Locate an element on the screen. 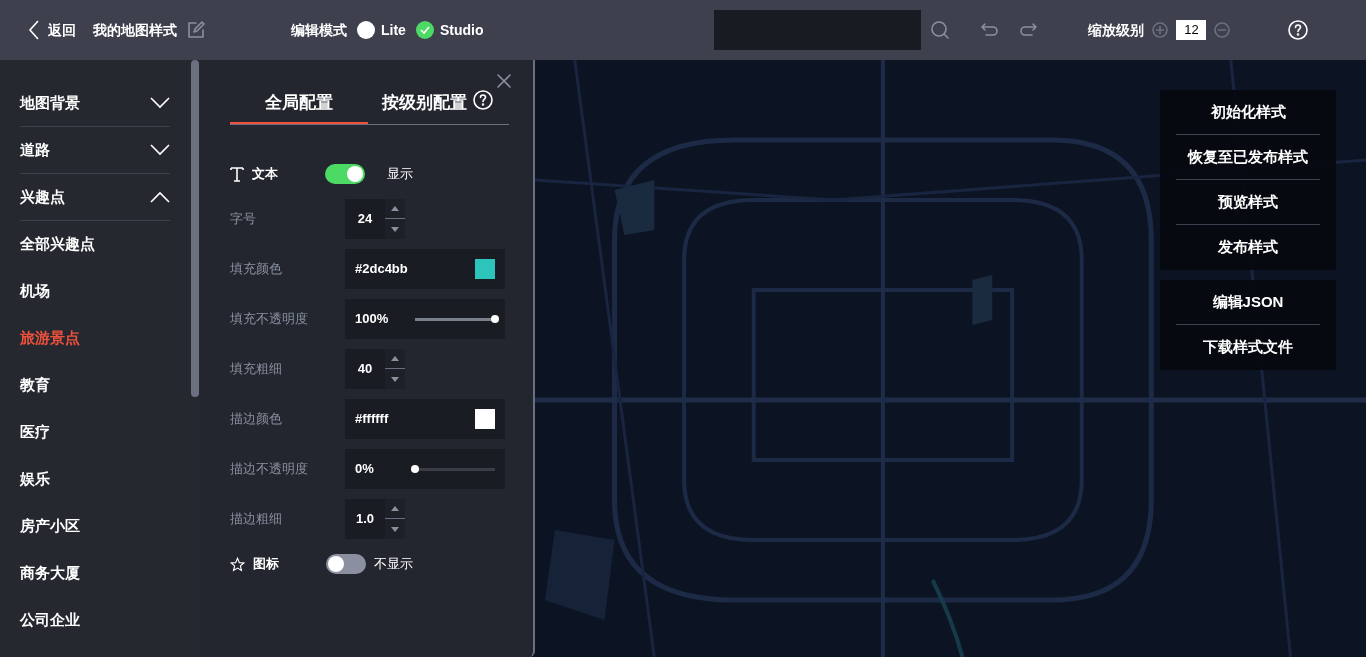 This screenshot has width=1366, height=657. field-label: 描边颜色 is located at coordinates (256, 419).